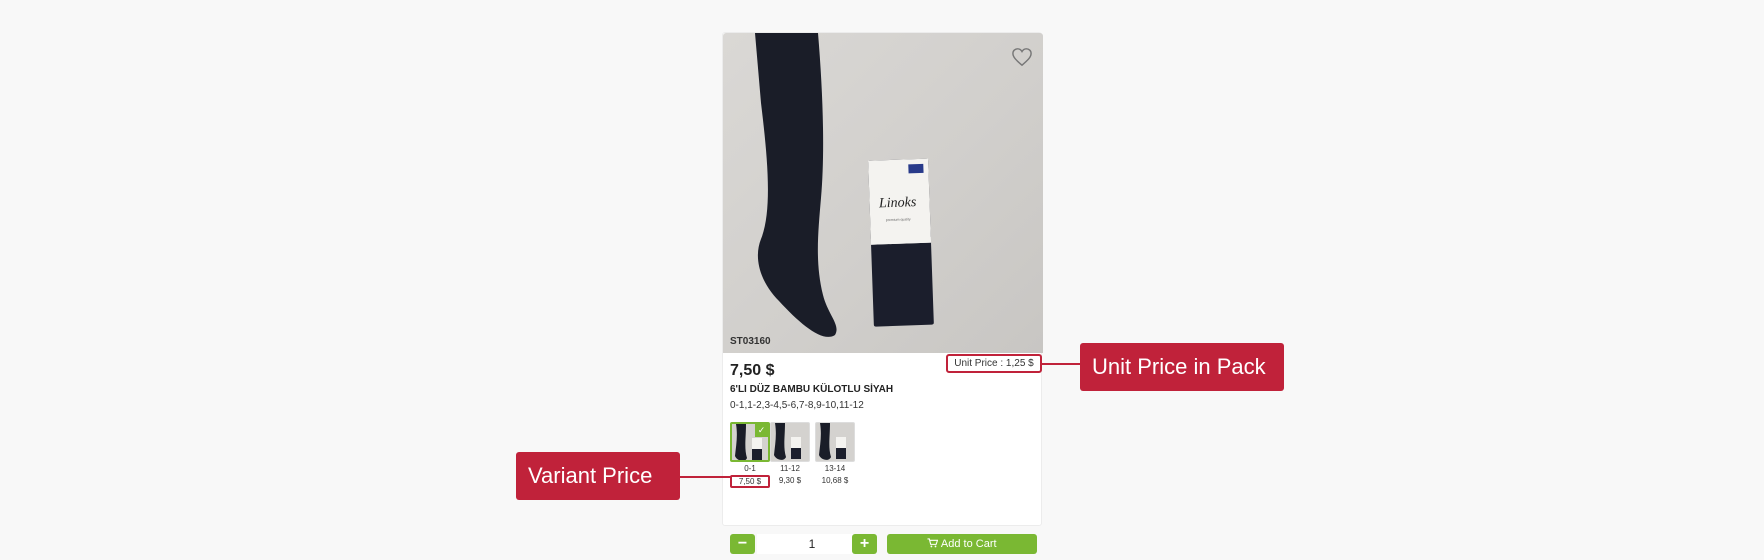 The width and height of the screenshot is (1764, 560). I want to click on heart-icon, so click(1022, 57).